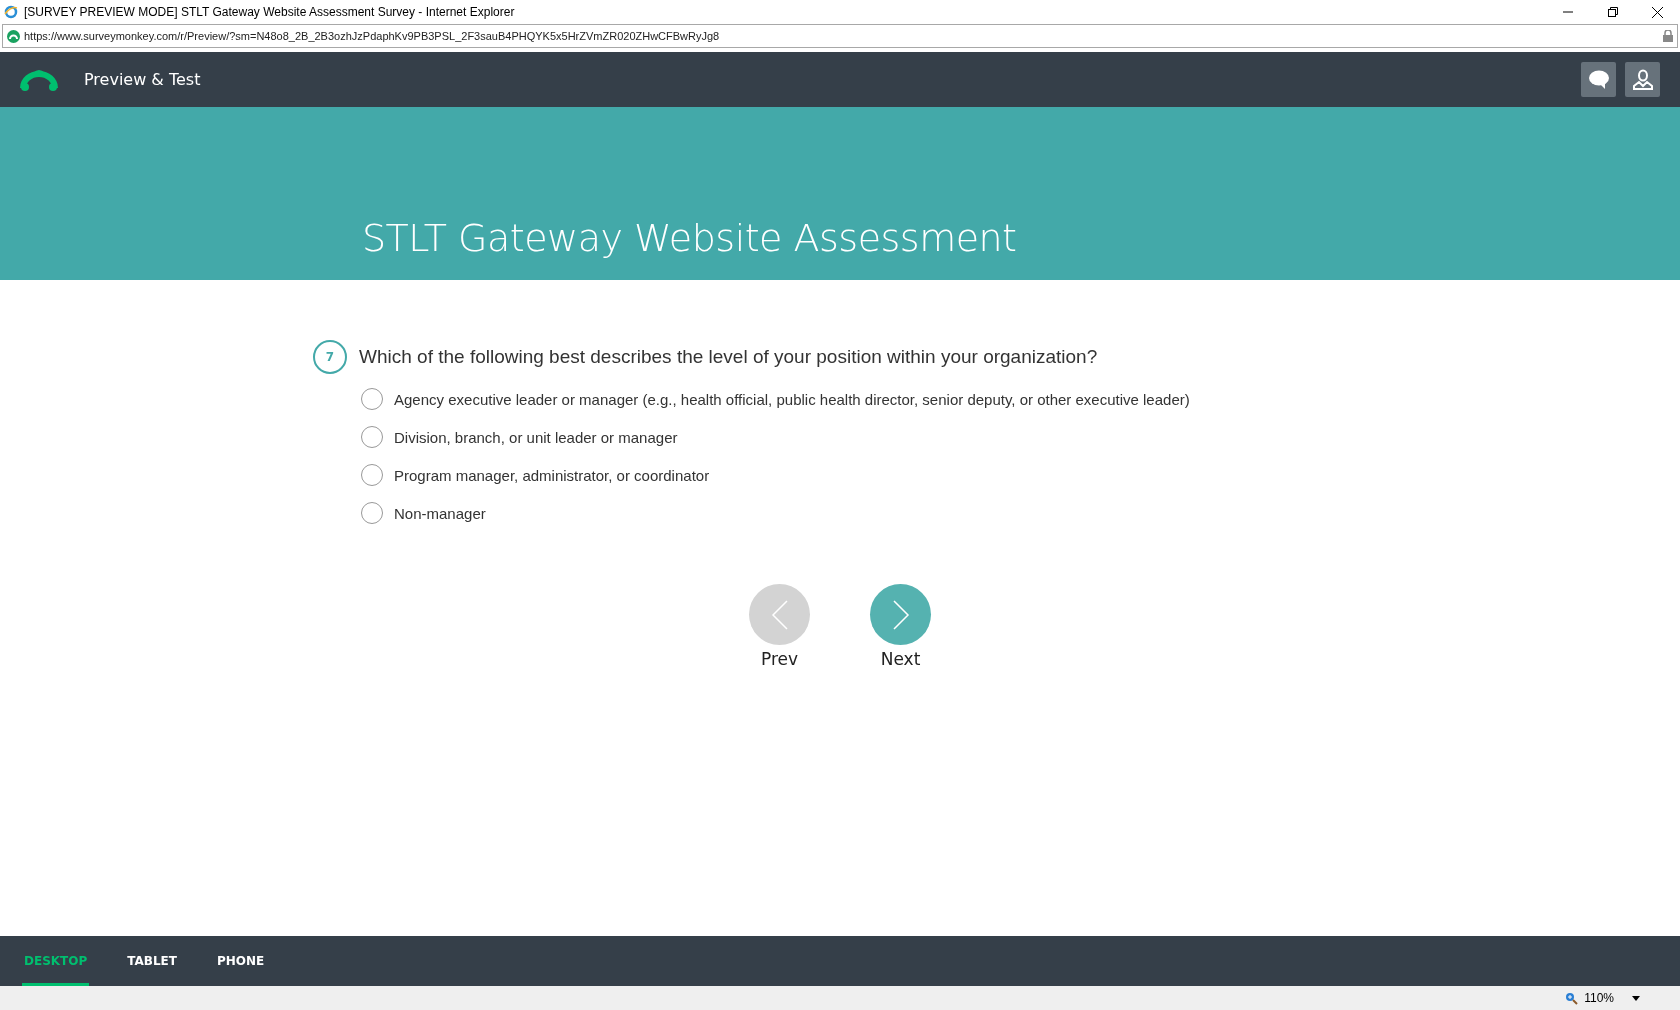 The image size is (1680, 1010). Describe the element at coordinates (1612, 12) in the screenshot. I see `restore-icon` at that location.